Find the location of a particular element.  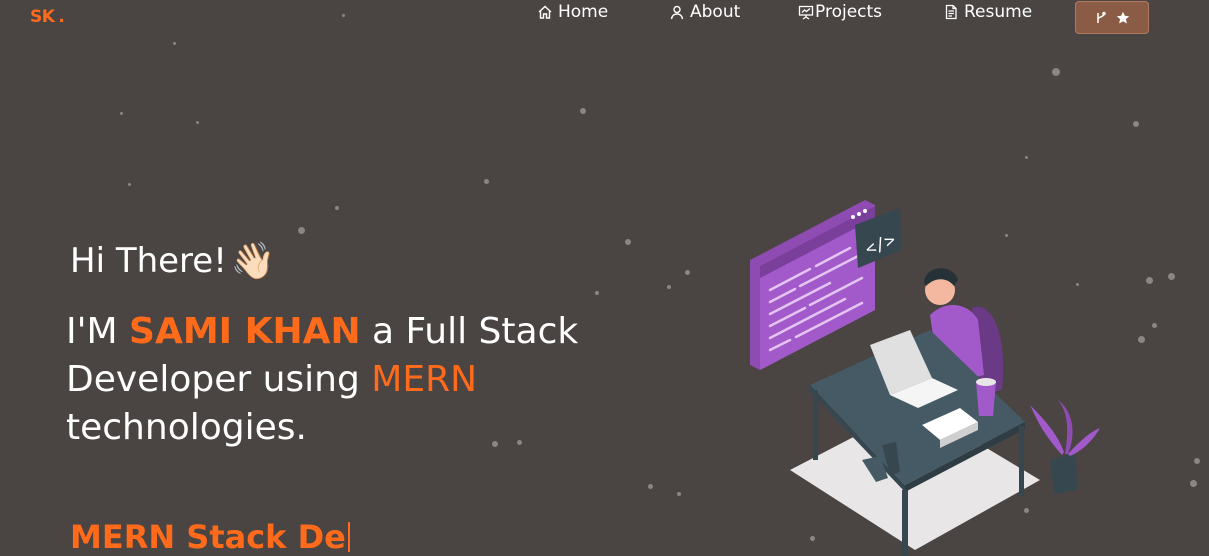

logo-text: SK is located at coordinates (42, 17).